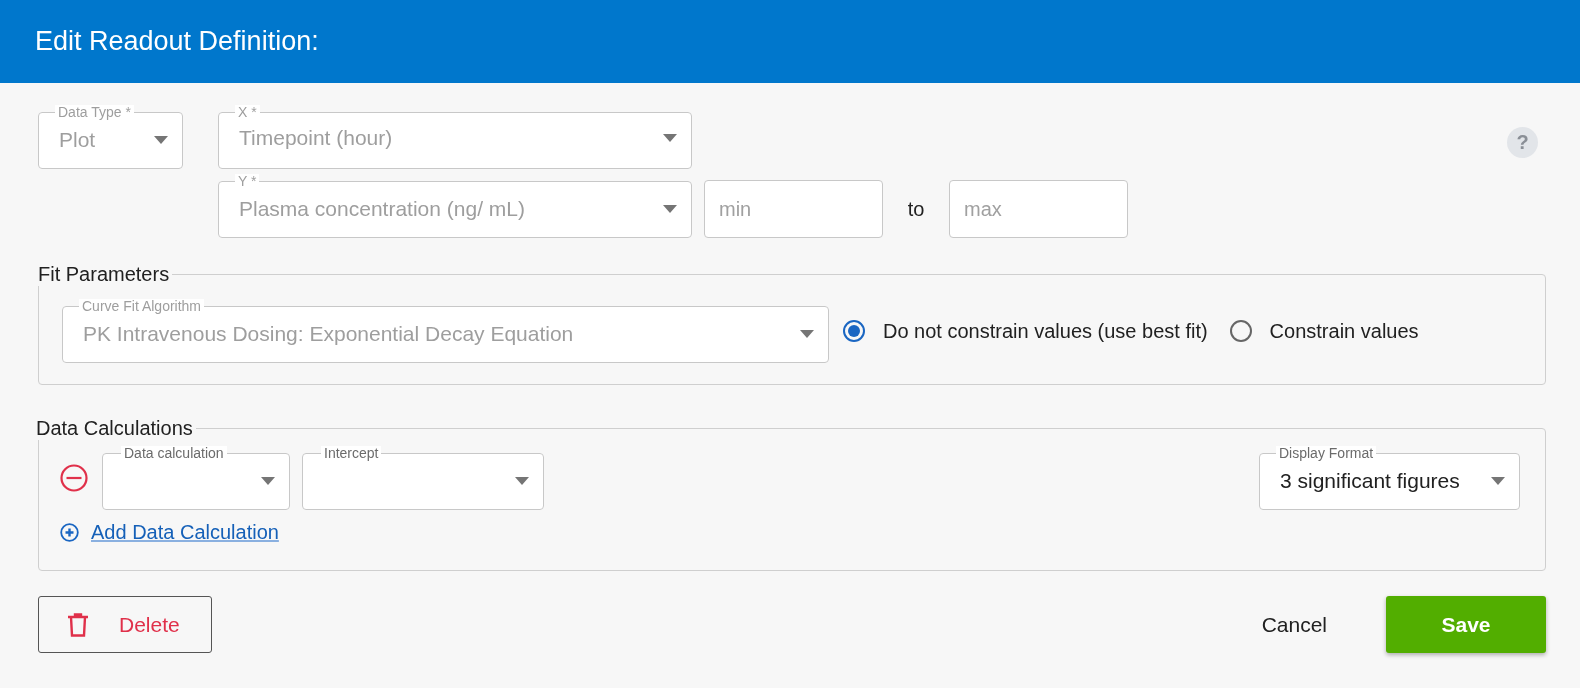 The image size is (1580, 688). Describe the element at coordinates (94, 112) in the screenshot. I see `field-label: Data Type *` at that location.